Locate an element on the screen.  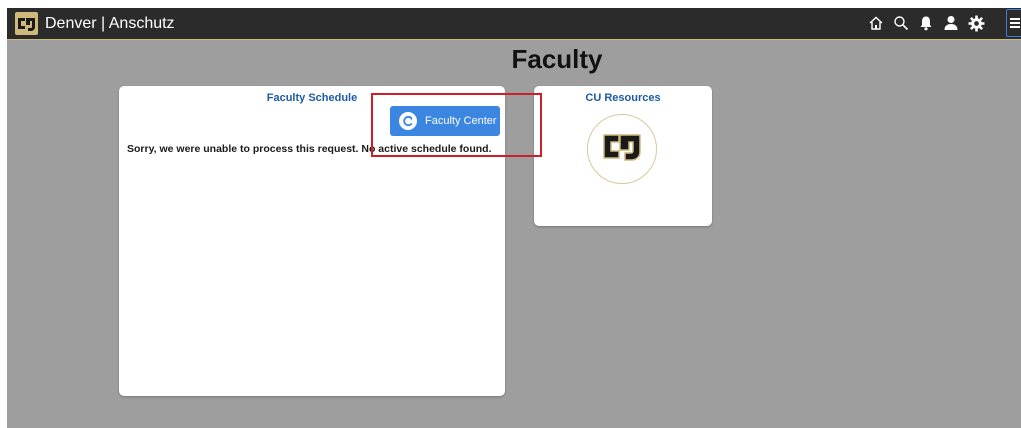
user-icon is located at coordinates (951, 23).